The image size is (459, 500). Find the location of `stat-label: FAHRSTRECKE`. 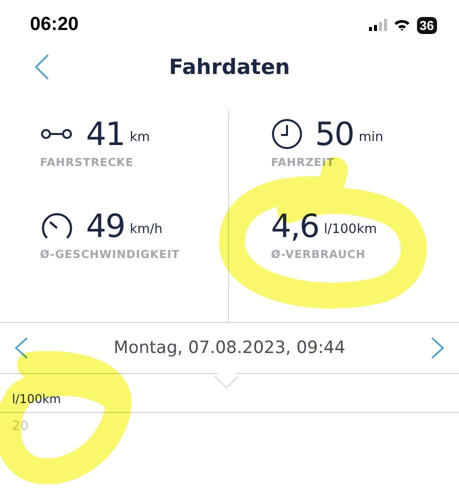

stat-label: FAHRSTRECKE is located at coordinates (87, 162).